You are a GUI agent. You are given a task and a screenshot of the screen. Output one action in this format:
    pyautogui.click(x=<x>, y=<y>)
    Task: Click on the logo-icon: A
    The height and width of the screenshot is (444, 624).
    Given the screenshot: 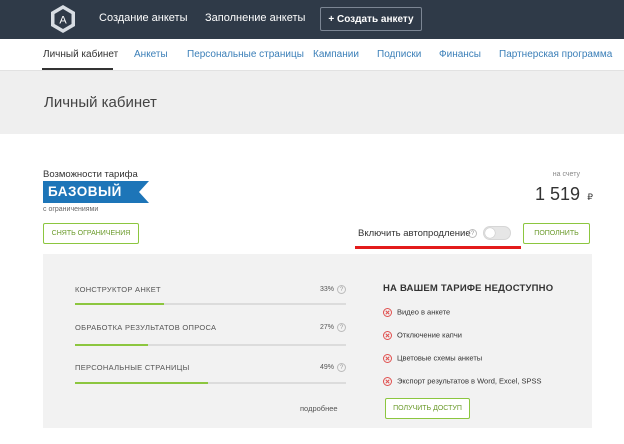 What is the action you would take?
    pyautogui.click(x=63, y=19)
    